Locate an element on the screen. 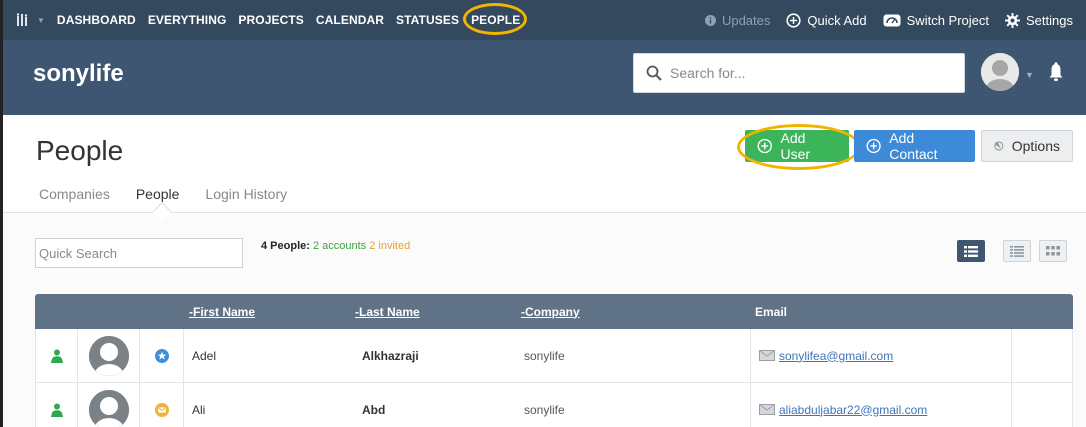 This screenshot has width=1086, height=427. table-header: -First Name -Last Name -Company Email is located at coordinates (554, 311).